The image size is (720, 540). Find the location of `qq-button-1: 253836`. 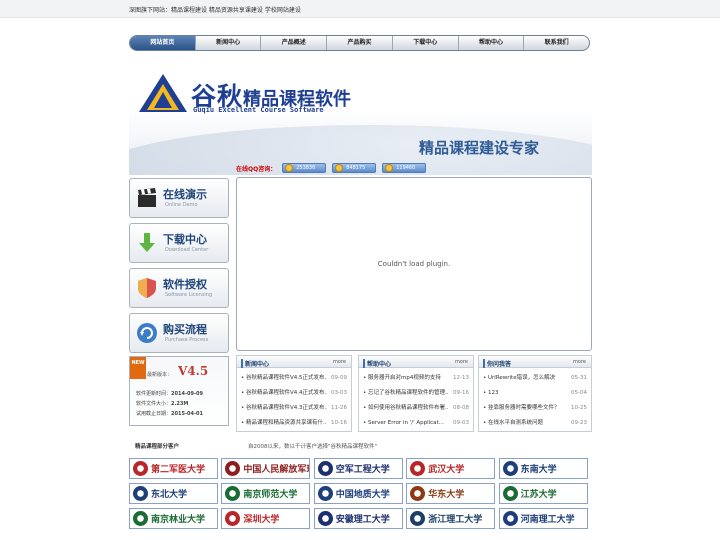

qq-button-1: 253836 is located at coordinates (304, 168).